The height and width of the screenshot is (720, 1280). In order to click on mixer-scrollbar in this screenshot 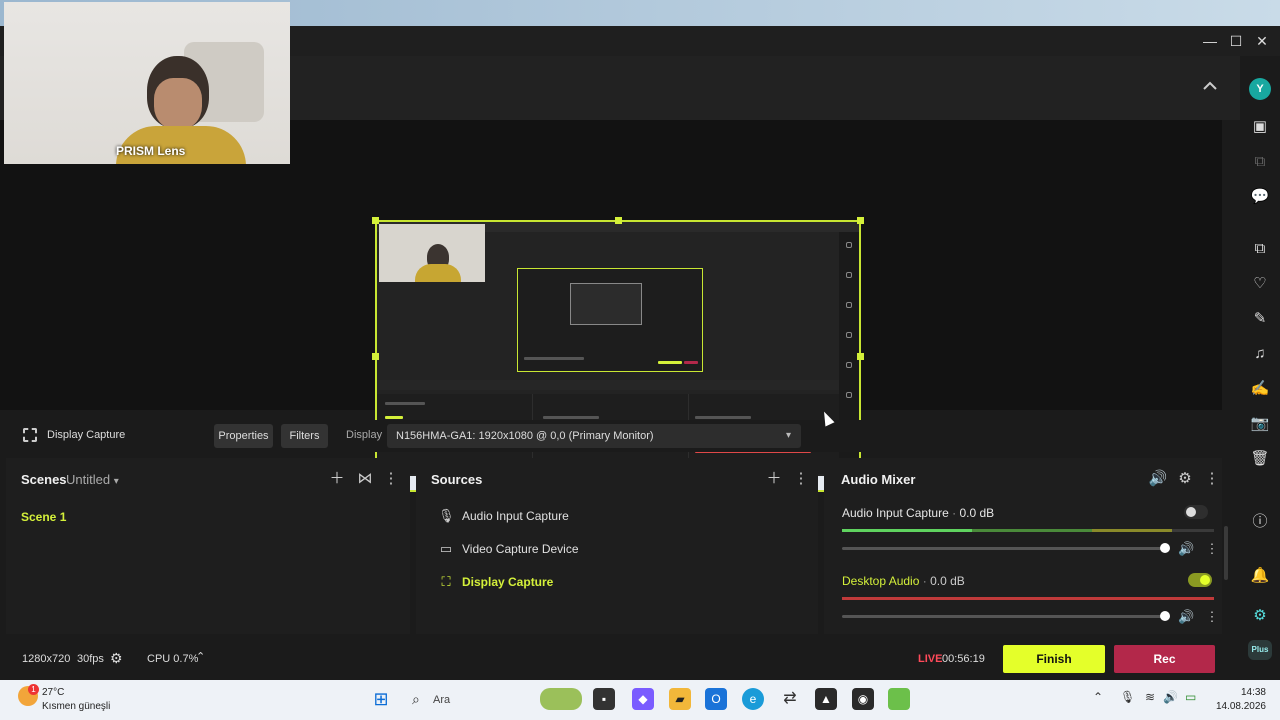, I will do `click(1226, 553)`.